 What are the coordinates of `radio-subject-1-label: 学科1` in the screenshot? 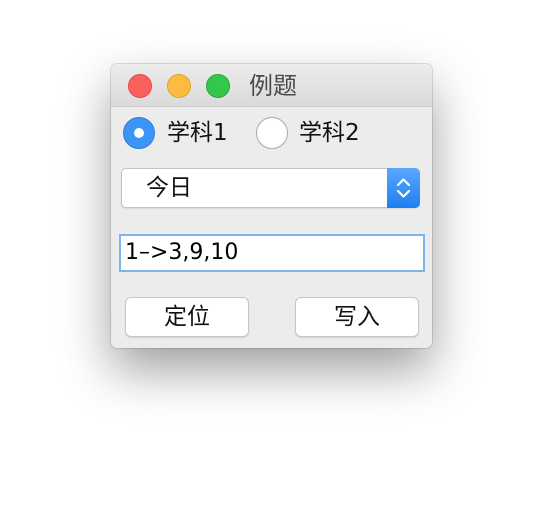 It's located at (197, 133).